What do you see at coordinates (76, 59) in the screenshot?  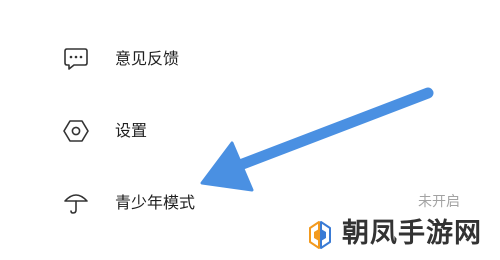 I see `chat-bubble-icon` at bounding box center [76, 59].